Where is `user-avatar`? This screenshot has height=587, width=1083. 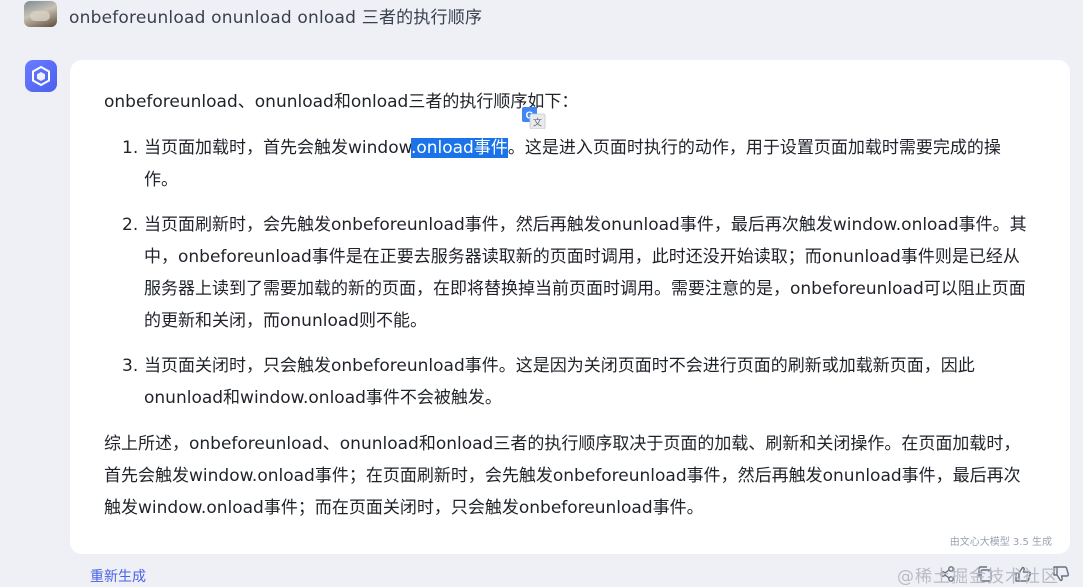
user-avatar is located at coordinates (40, 14).